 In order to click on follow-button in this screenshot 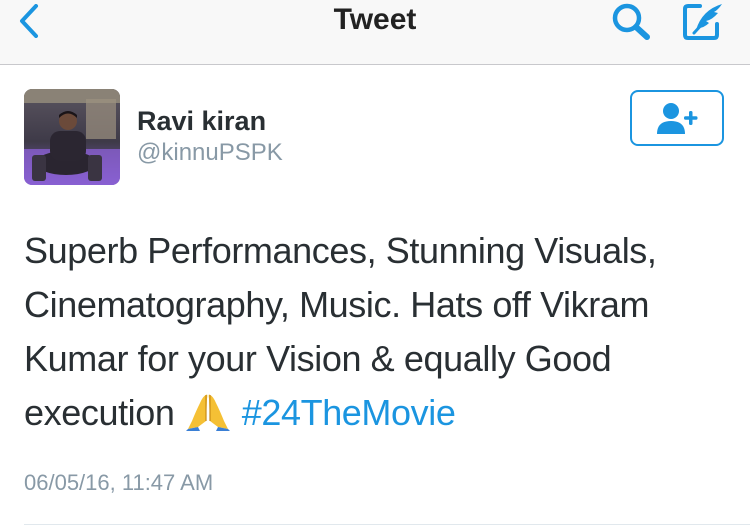, I will do `click(677, 118)`.